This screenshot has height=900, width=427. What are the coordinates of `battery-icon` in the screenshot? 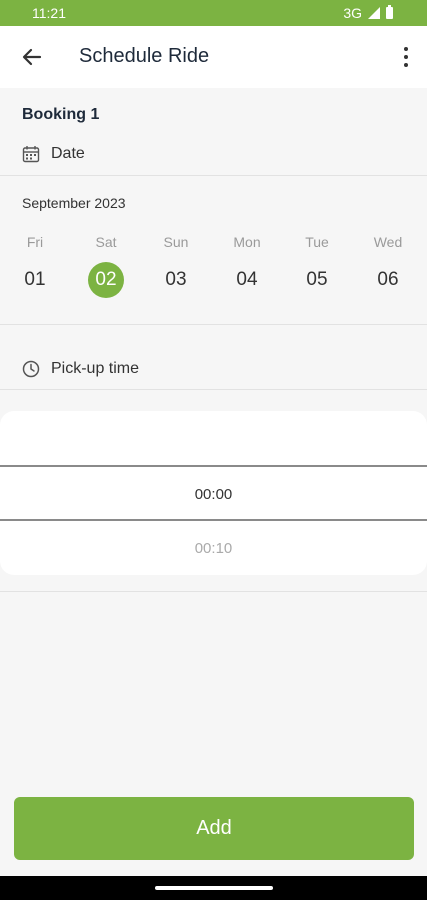 It's located at (389, 12).